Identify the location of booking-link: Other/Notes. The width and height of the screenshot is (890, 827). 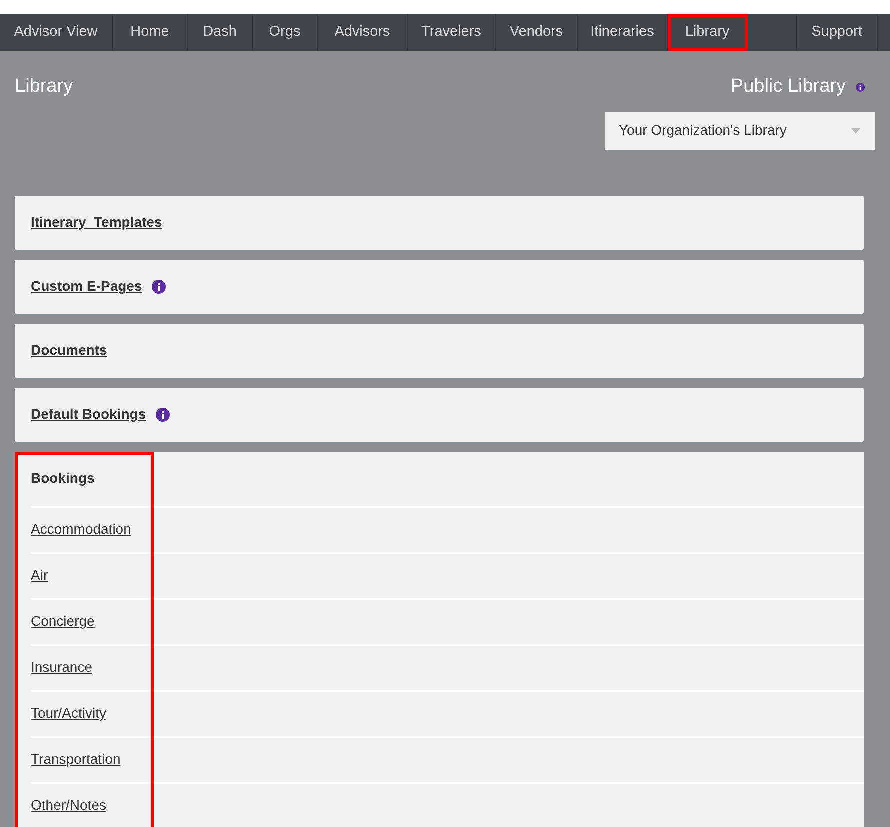
(68, 805).